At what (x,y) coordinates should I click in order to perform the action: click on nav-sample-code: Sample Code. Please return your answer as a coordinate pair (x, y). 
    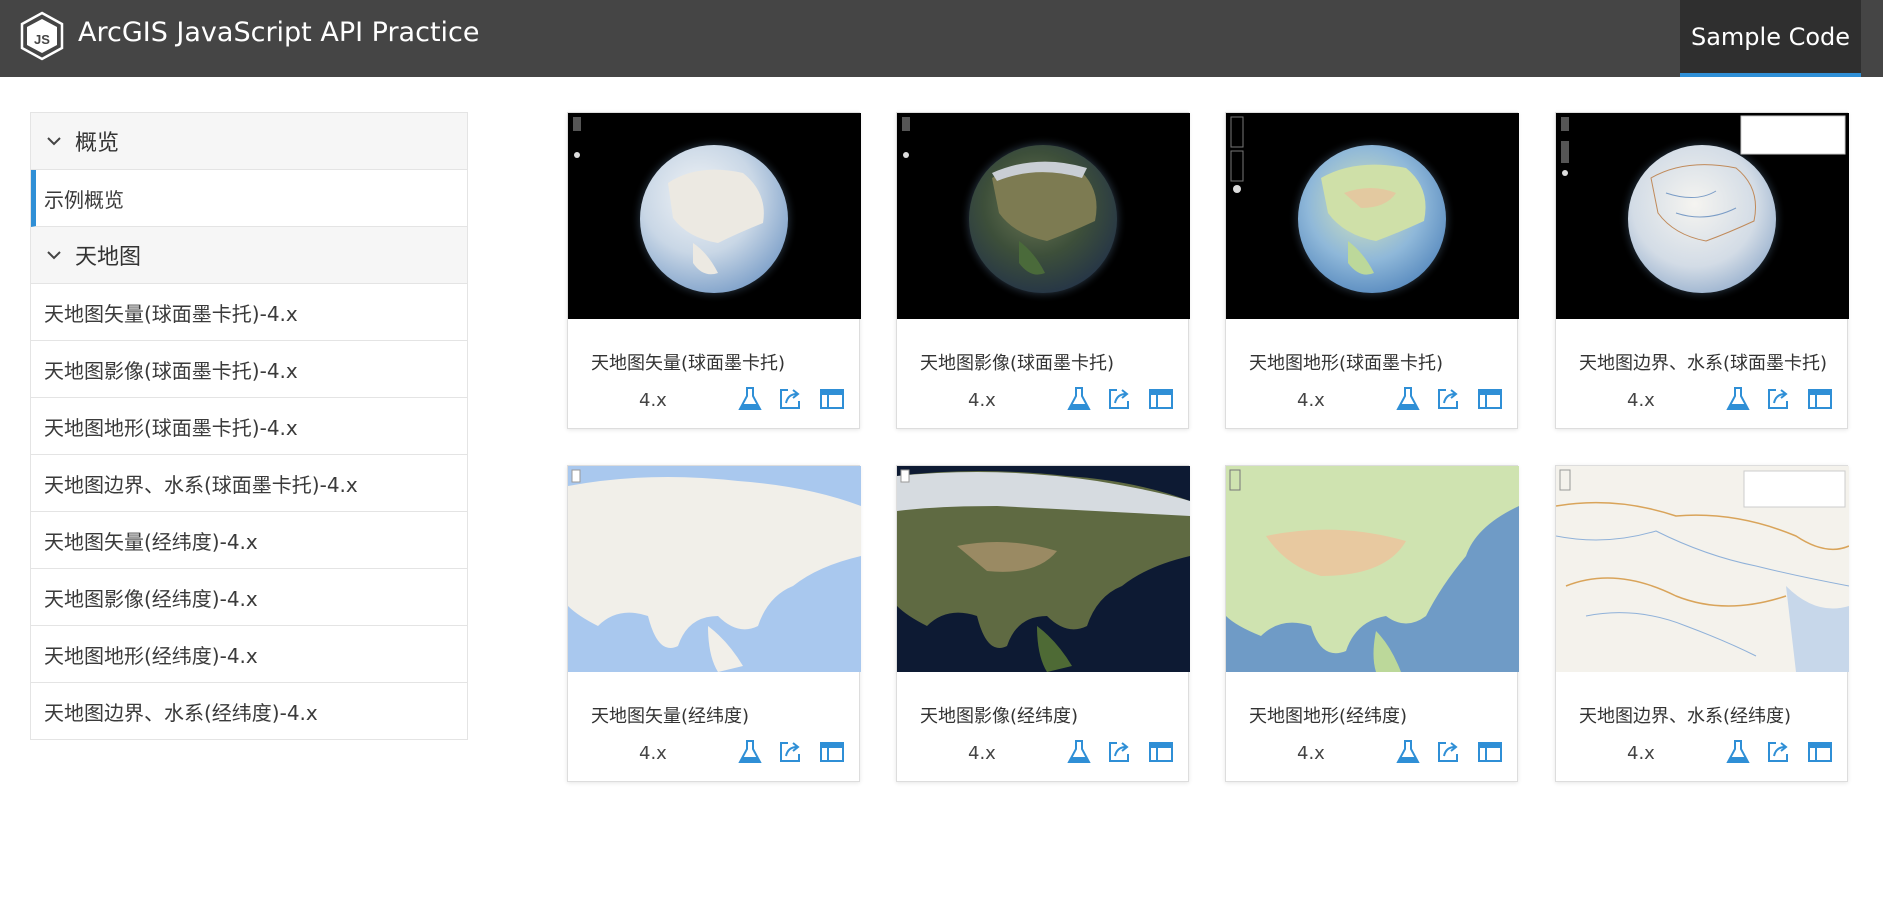
    Looking at the image, I should click on (1770, 38).